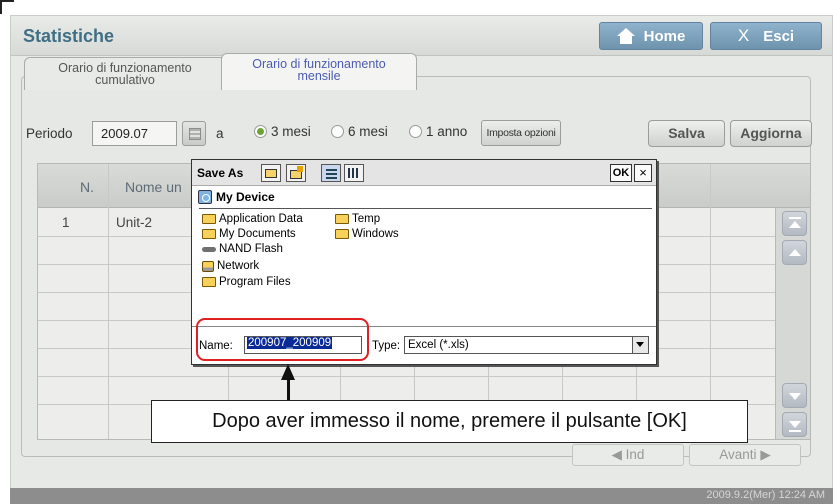 Image resolution: width=833 pixels, height=504 pixels. I want to click on exit-label: Esci, so click(779, 36).